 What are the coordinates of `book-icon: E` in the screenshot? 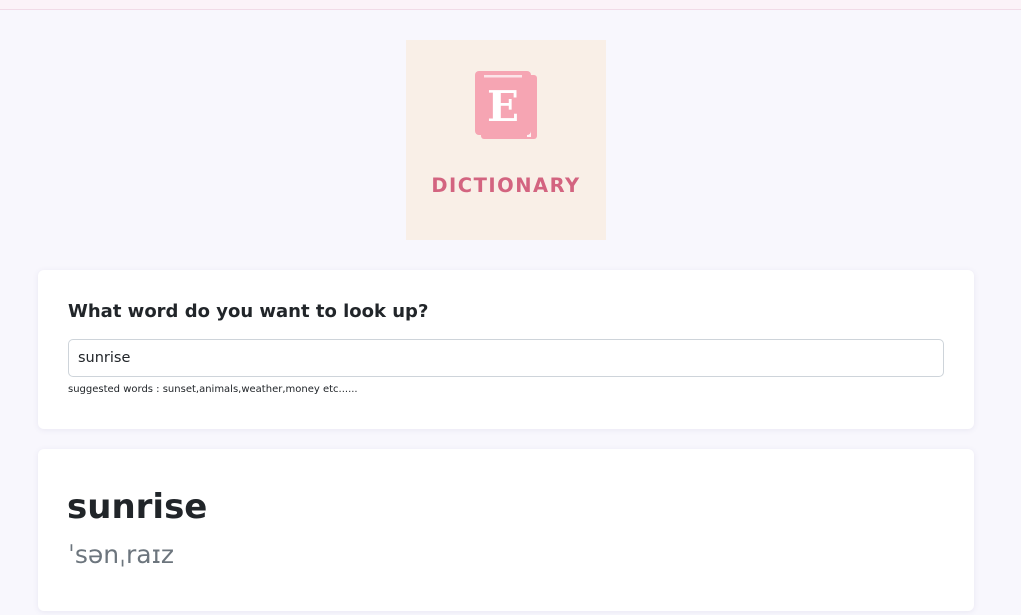 It's located at (506, 105).